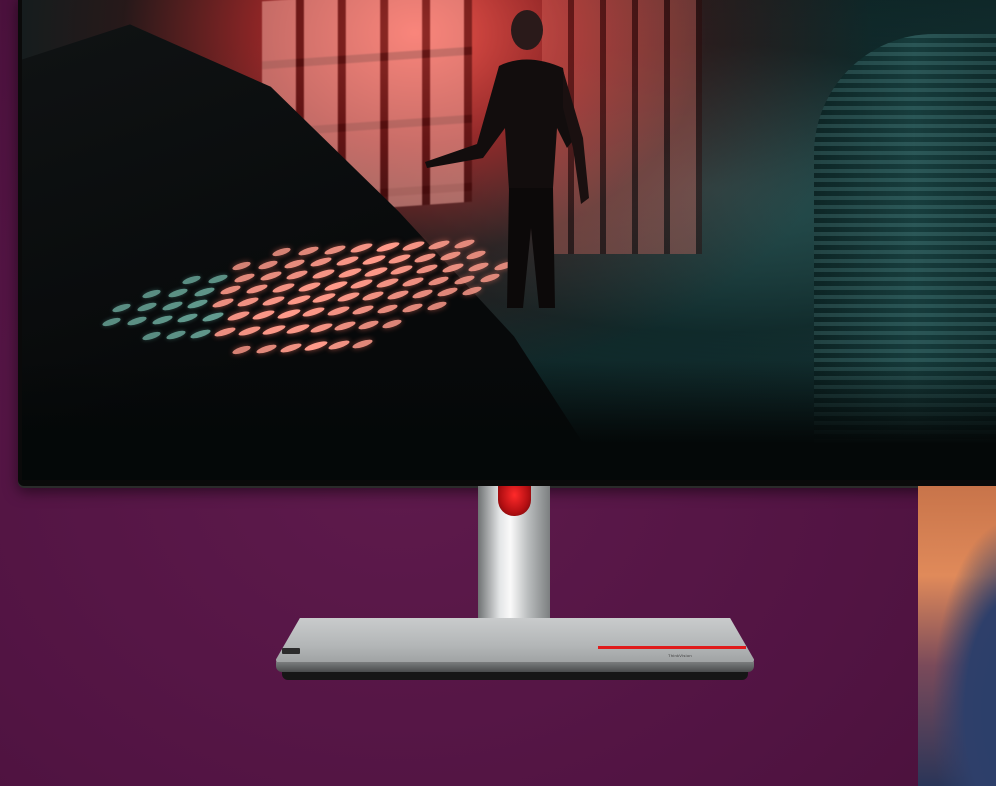 This screenshot has height=786, width=996. Describe the element at coordinates (509, 420) in the screenshot. I see `floor-shadow` at that location.